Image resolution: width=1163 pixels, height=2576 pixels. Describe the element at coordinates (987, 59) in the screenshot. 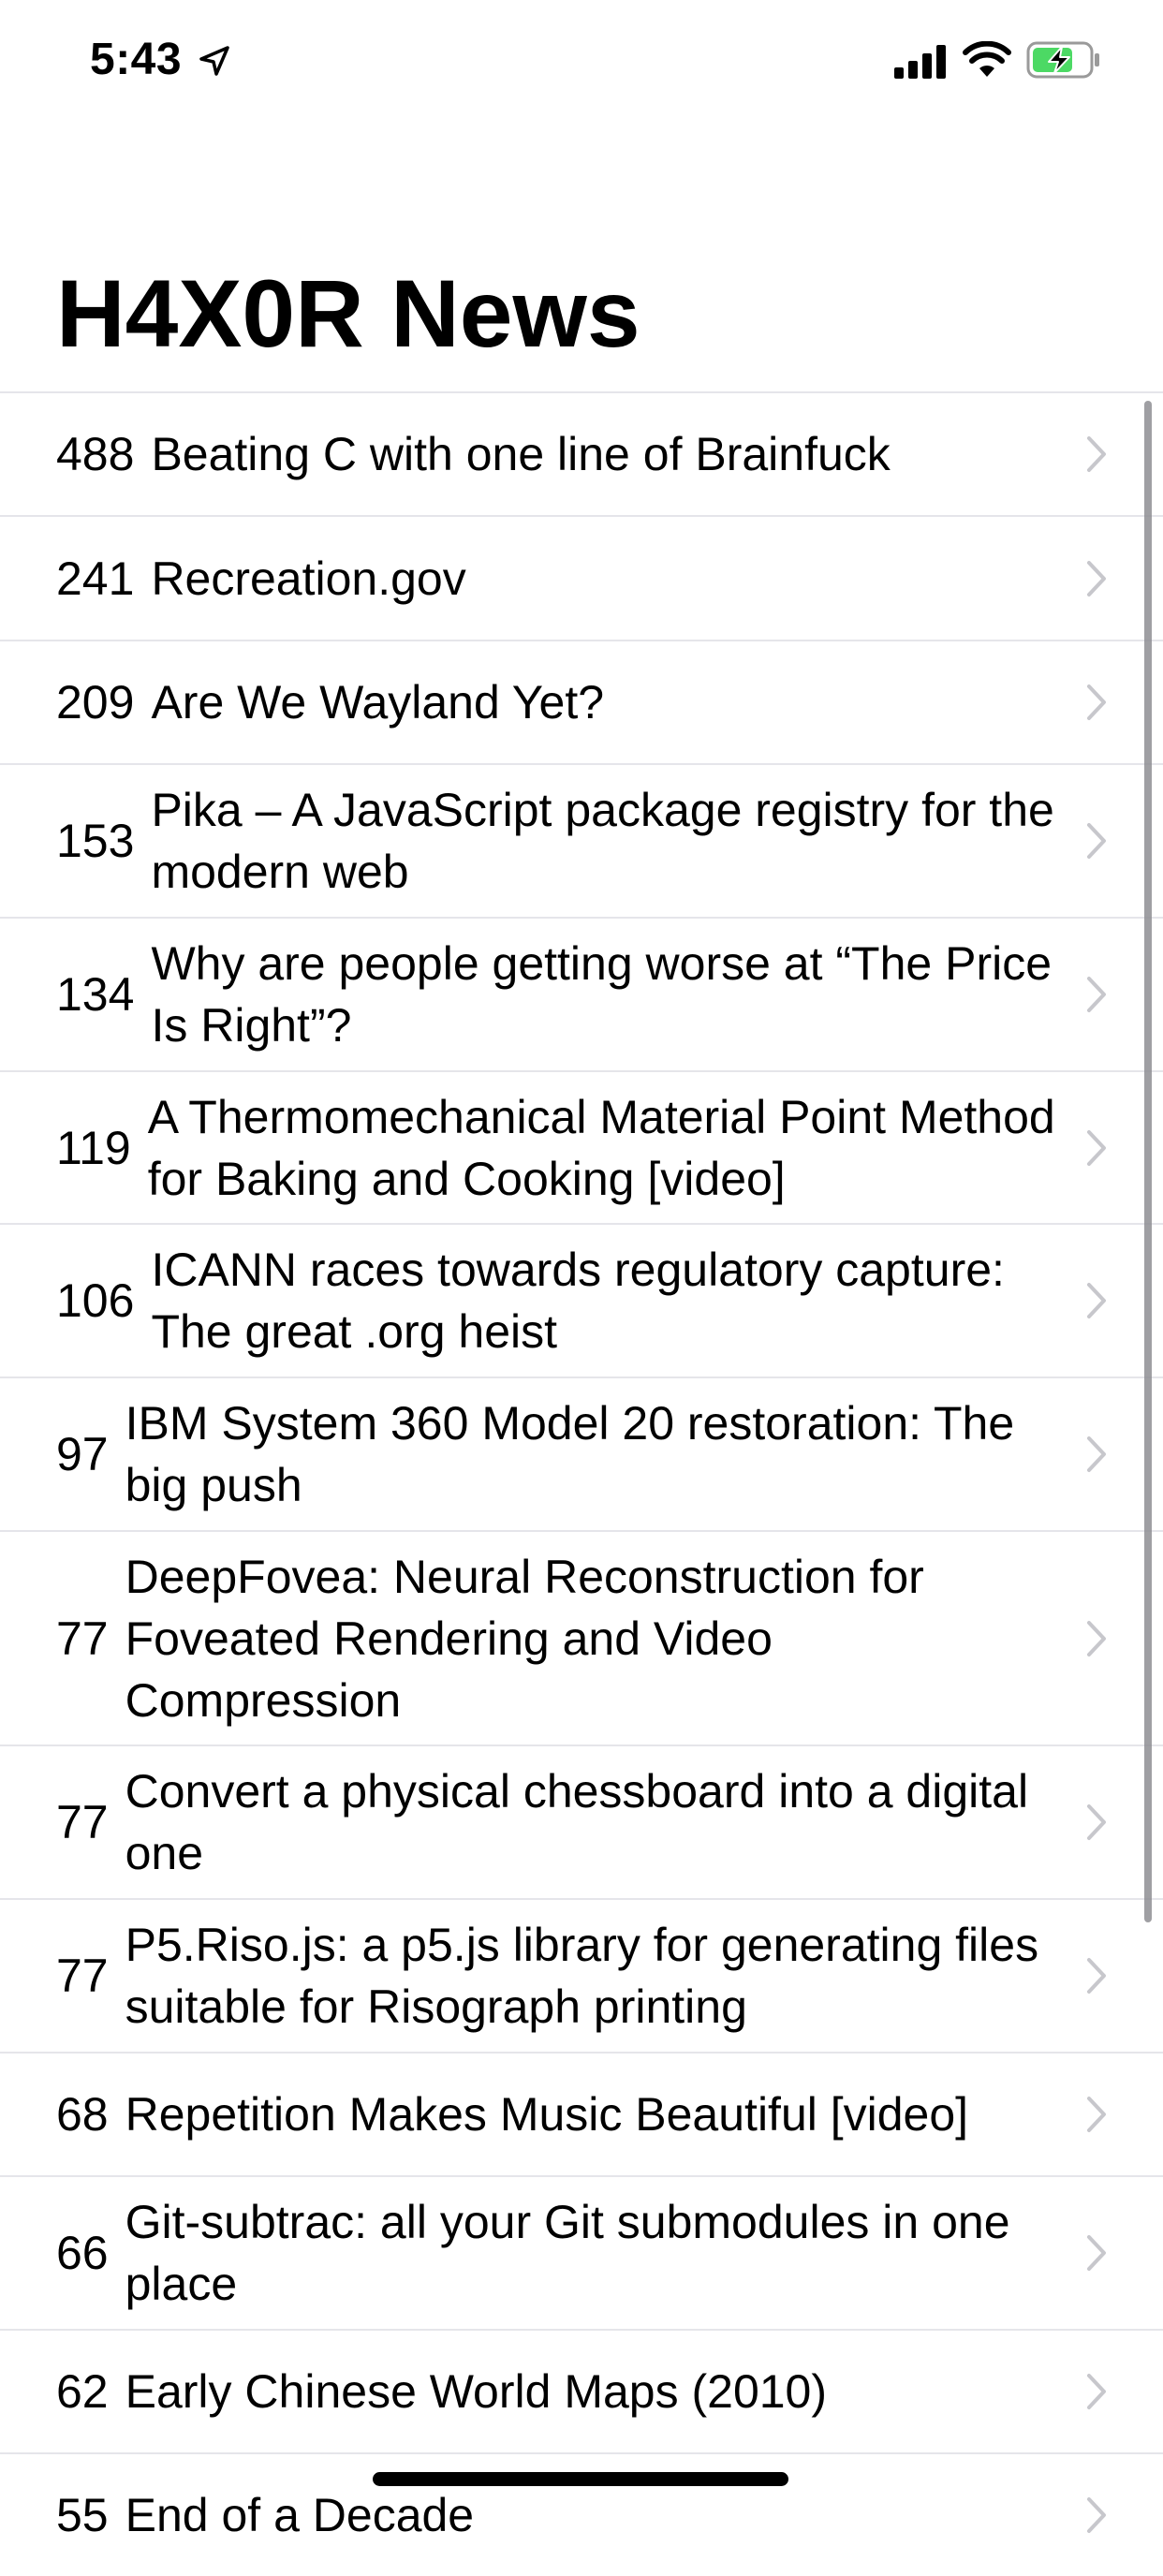

I see `wifi-icon` at that location.